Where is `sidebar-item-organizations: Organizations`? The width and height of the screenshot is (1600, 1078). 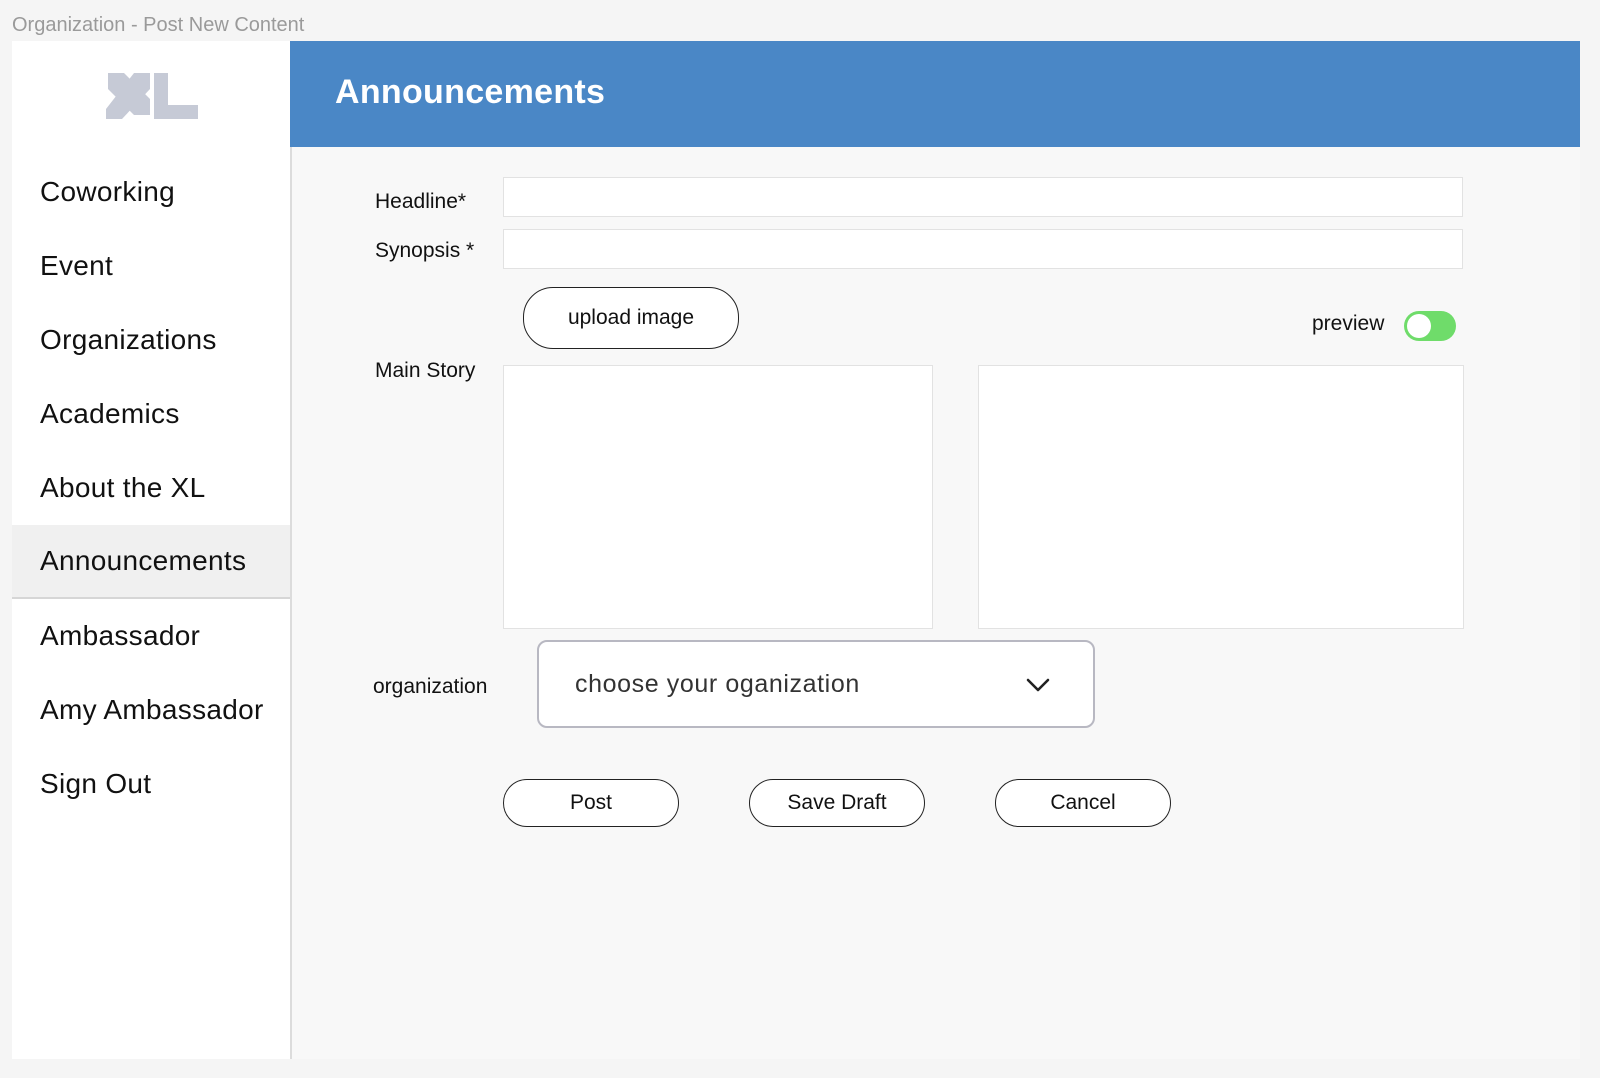 sidebar-item-organizations: Organizations is located at coordinates (151, 340).